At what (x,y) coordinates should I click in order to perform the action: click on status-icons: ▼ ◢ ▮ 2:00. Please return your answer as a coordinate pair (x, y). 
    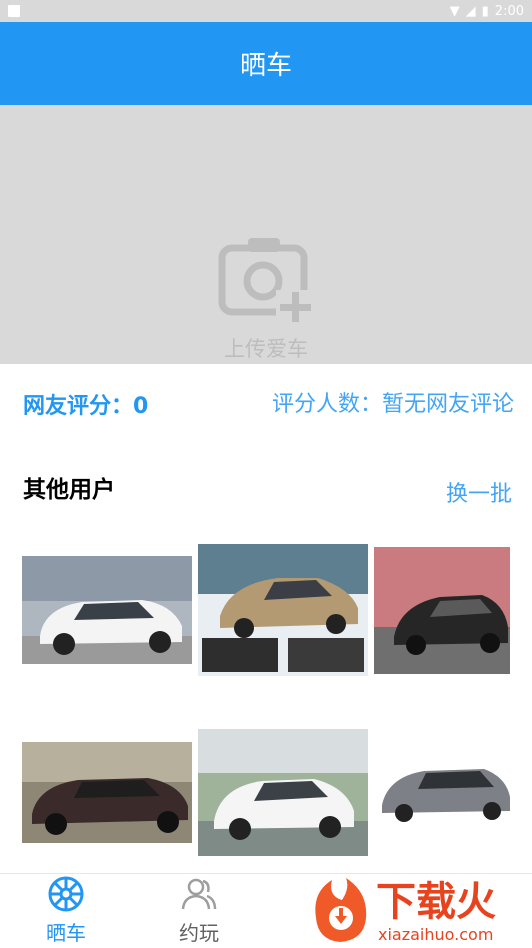
    Looking at the image, I should click on (487, 11).